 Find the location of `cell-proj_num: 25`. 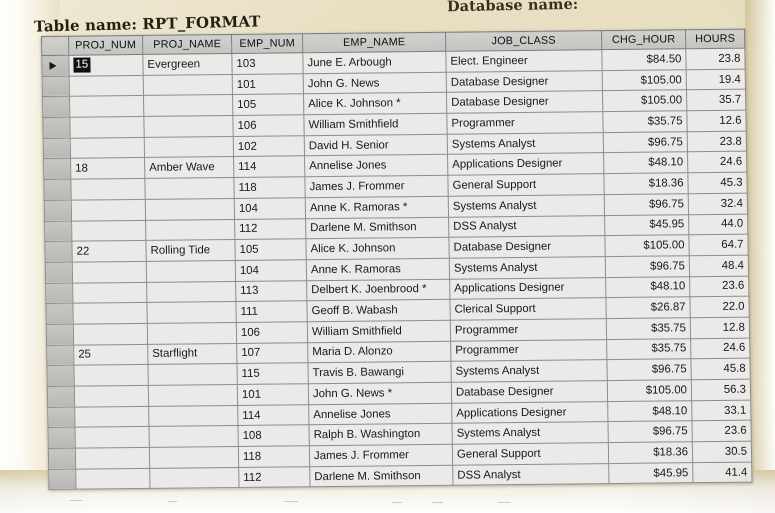

cell-proj_num: 25 is located at coordinates (110, 355).